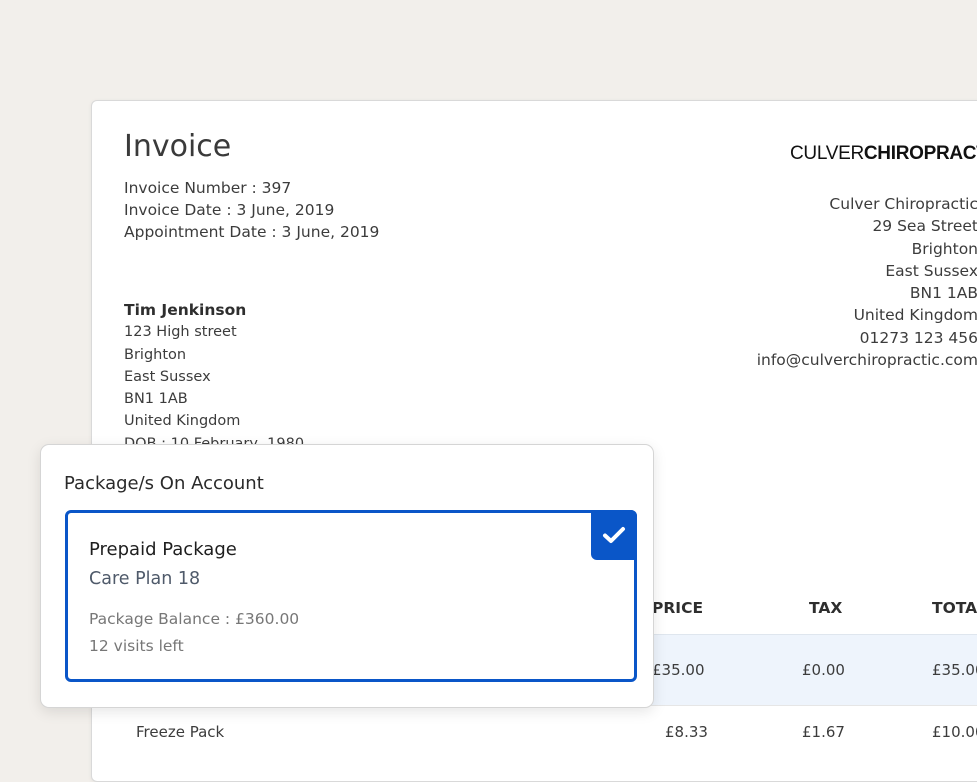  Describe the element at coordinates (678, 670) in the screenshot. I see `row-price: £35.00` at that location.